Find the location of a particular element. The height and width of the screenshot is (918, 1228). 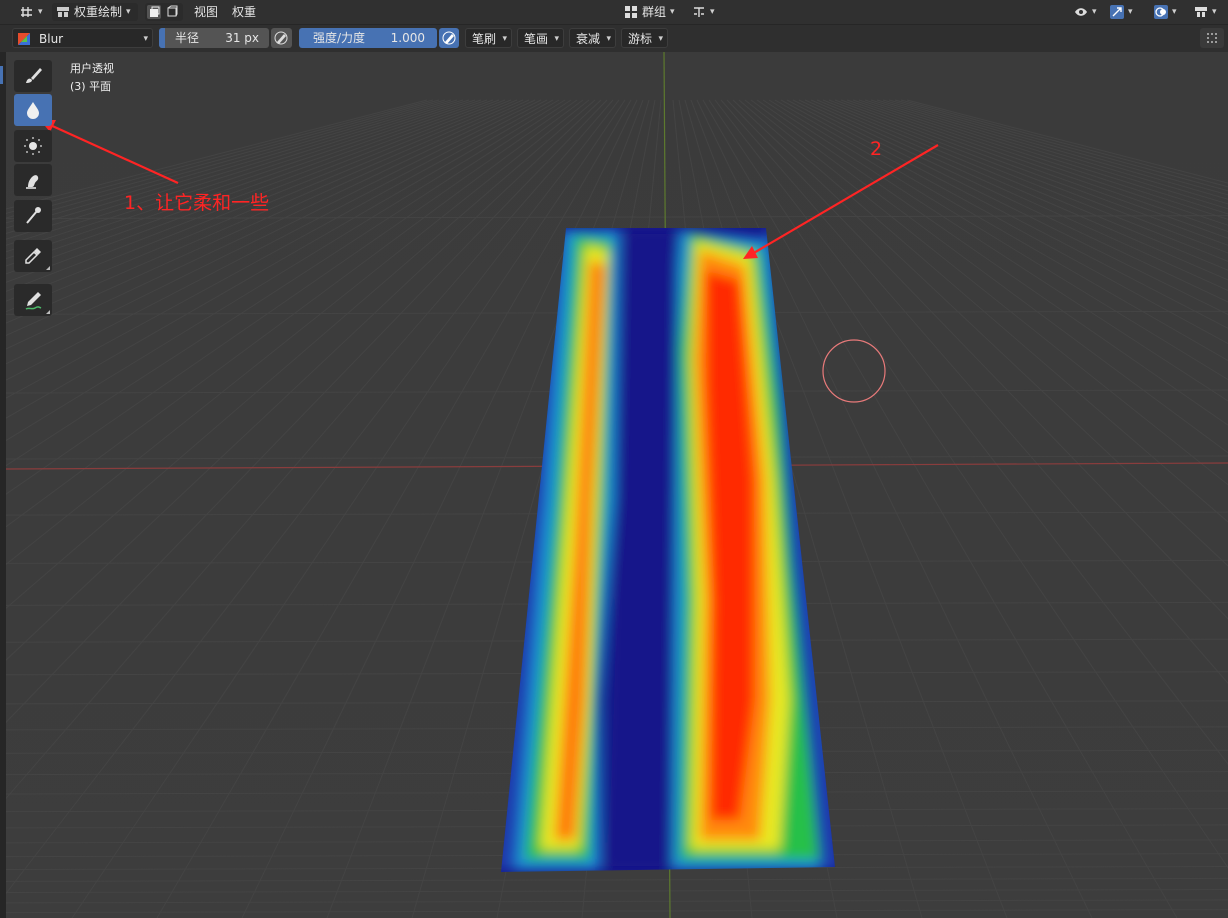

symmetry-selector: ▾ is located at coordinates (703, 12).